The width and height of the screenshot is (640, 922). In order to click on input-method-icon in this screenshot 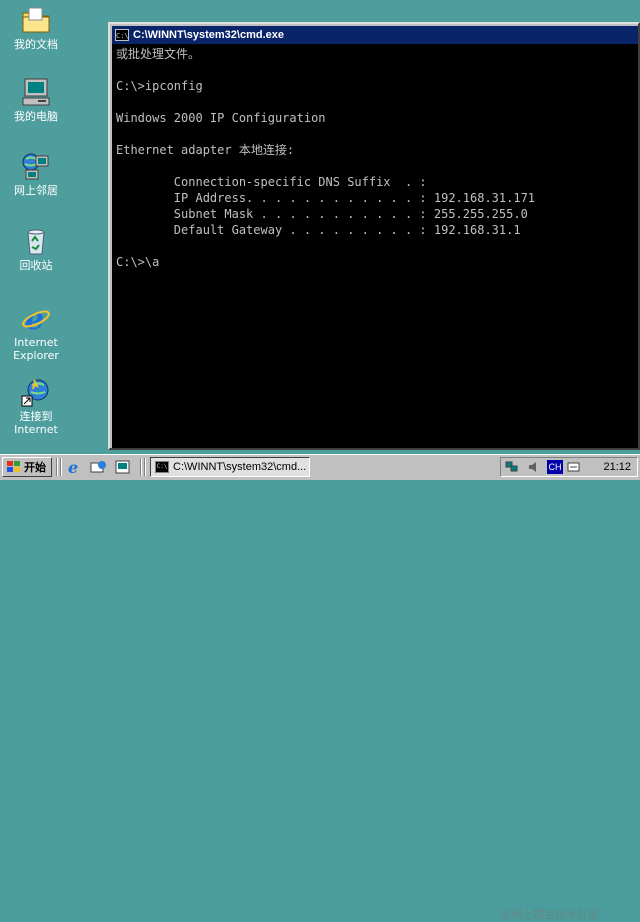, I will do `click(574, 467)`.